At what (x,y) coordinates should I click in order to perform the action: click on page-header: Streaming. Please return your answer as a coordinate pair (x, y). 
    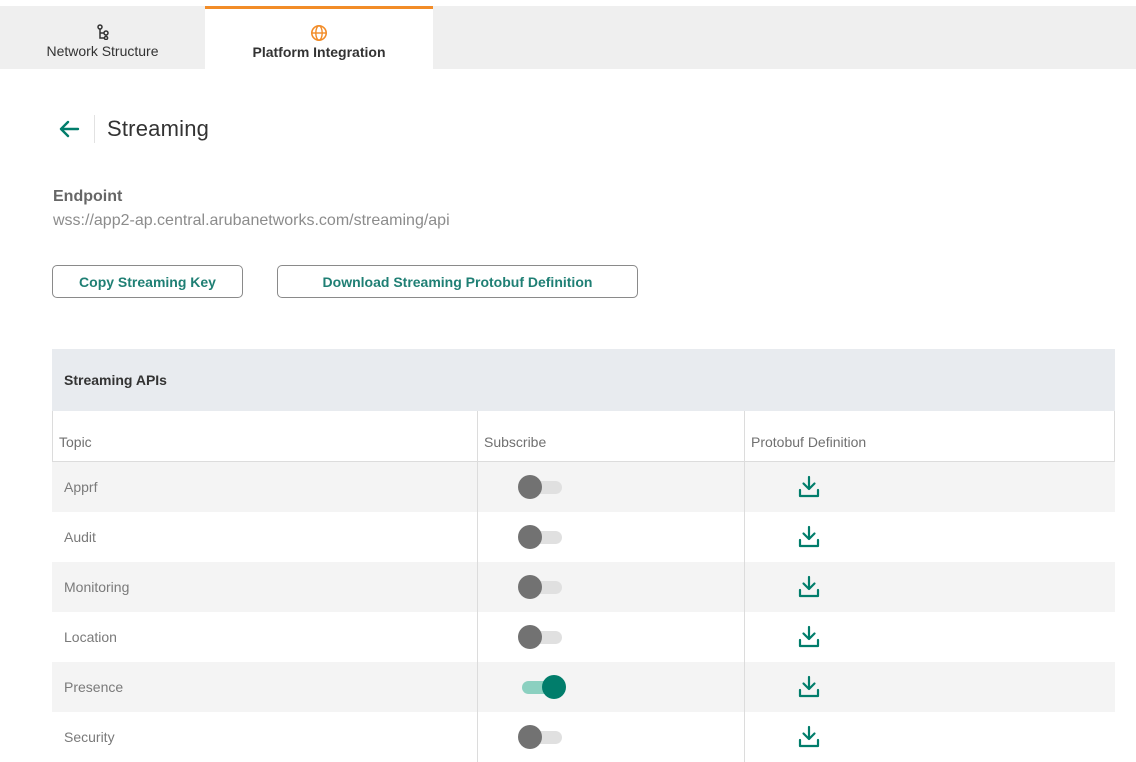
    Looking at the image, I should click on (133, 129).